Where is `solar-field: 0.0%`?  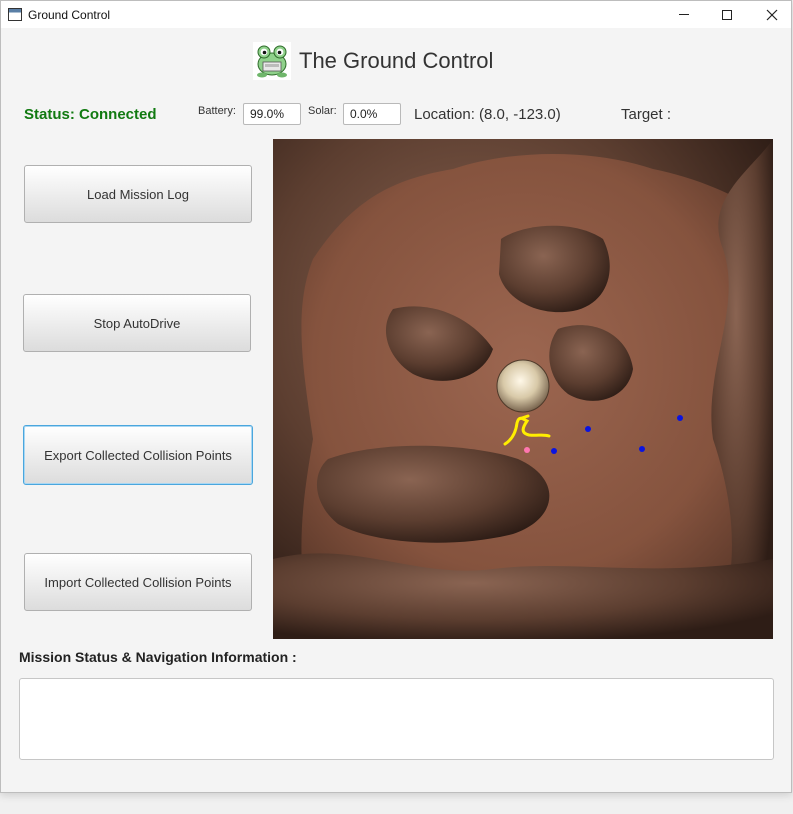
solar-field: 0.0% is located at coordinates (372, 114).